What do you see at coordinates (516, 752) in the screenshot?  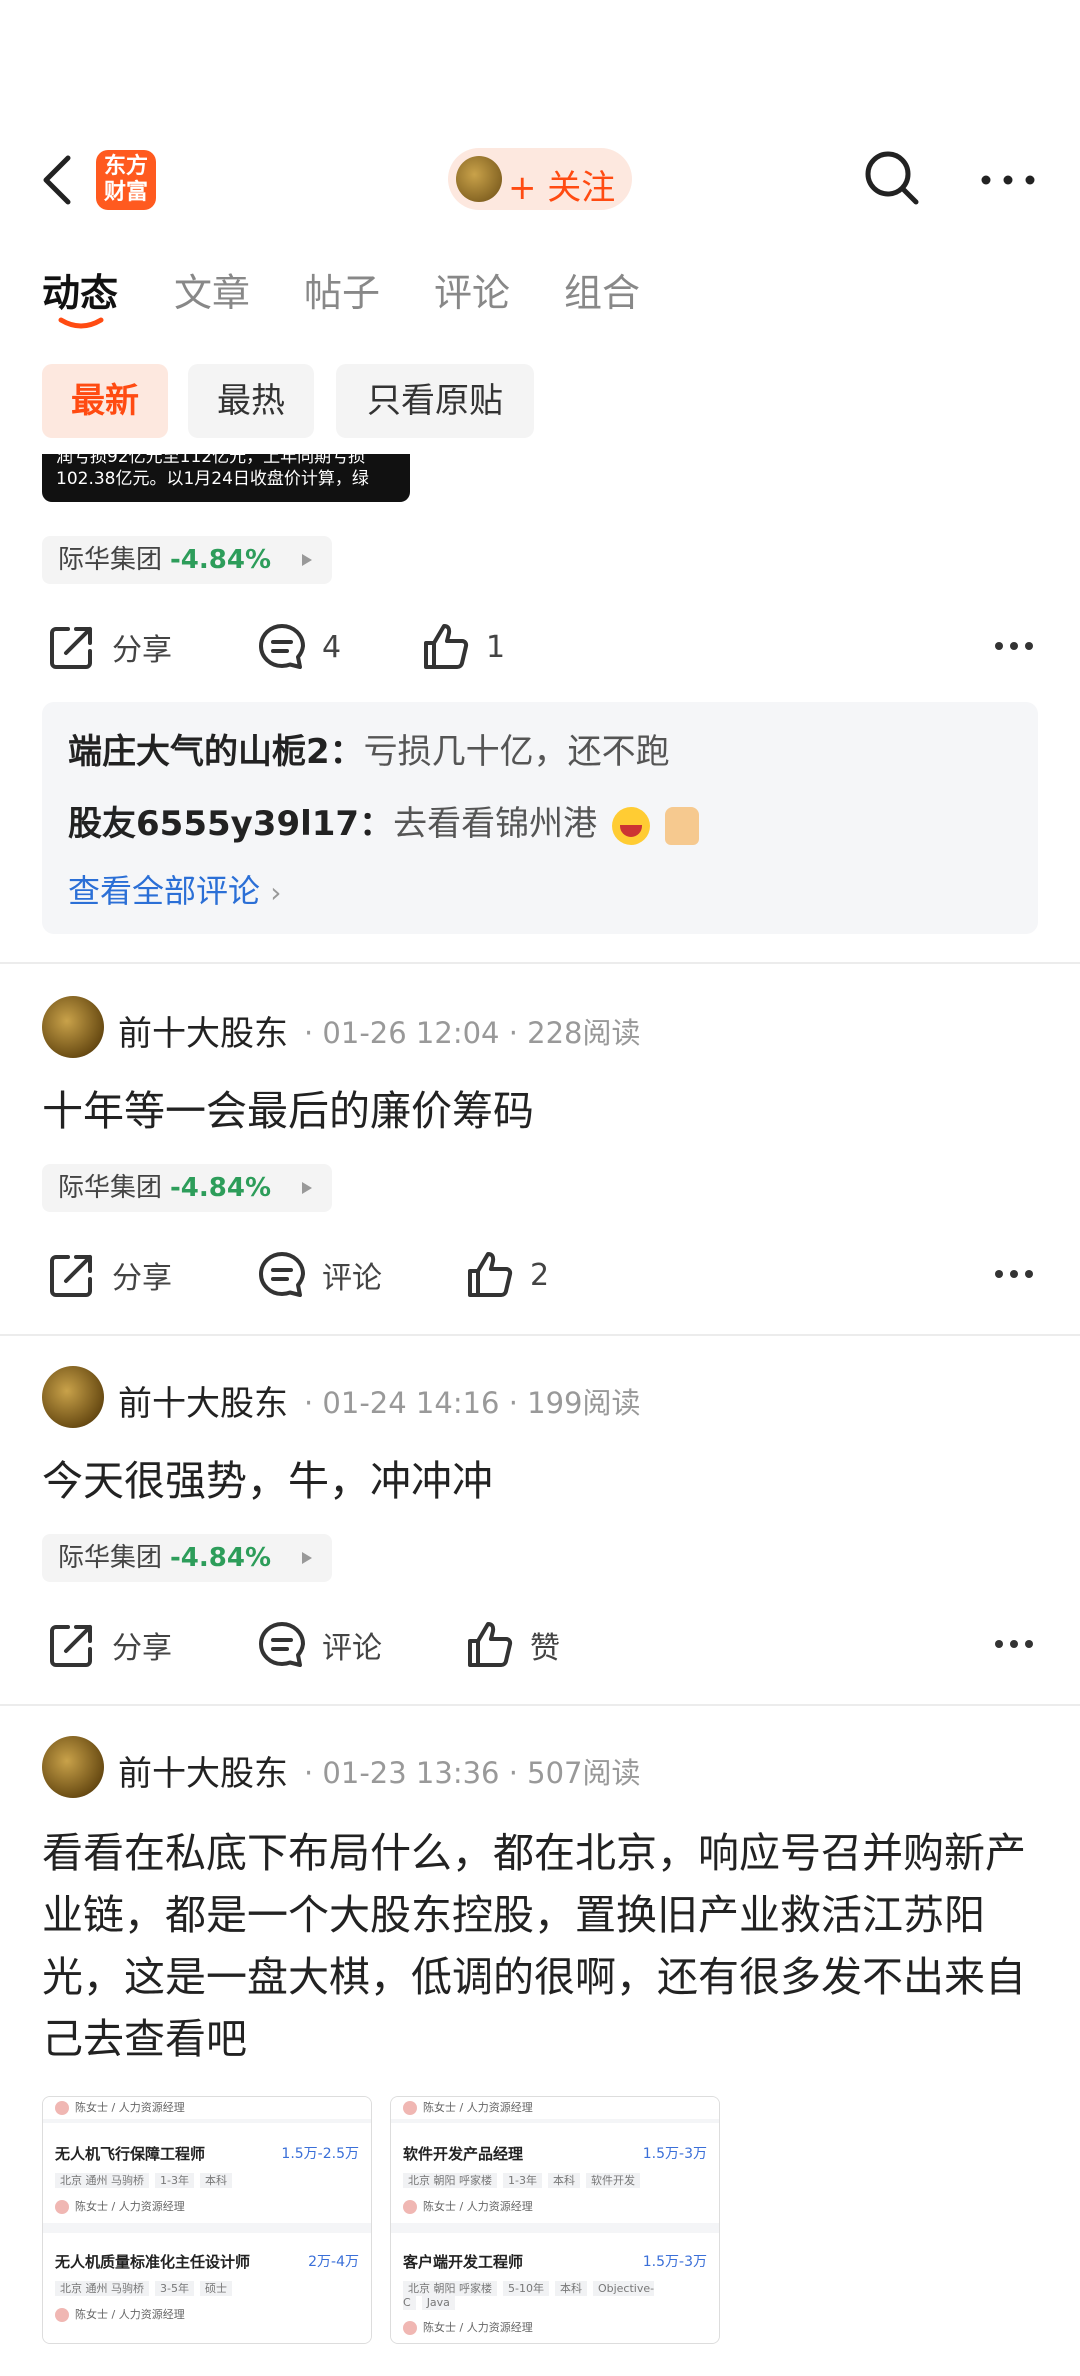 I see `comment-text: 亏损几十亿，还不跑` at bounding box center [516, 752].